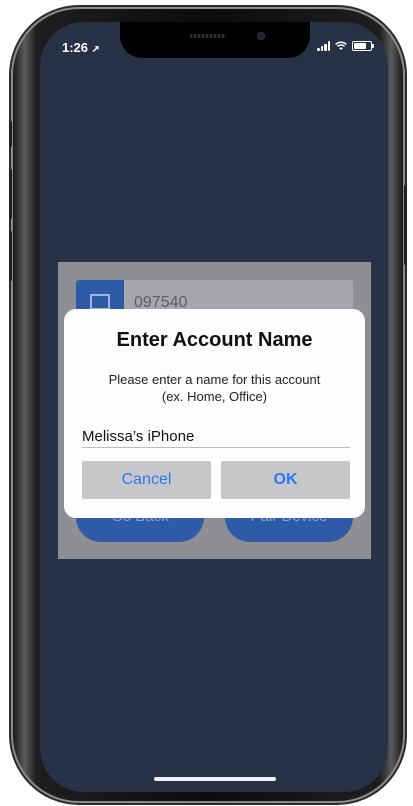 The height and width of the screenshot is (806, 413). What do you see at coordinates (10, 256) in the screenshot?
I see `volume-down-button` at bounding box center [10, 256].